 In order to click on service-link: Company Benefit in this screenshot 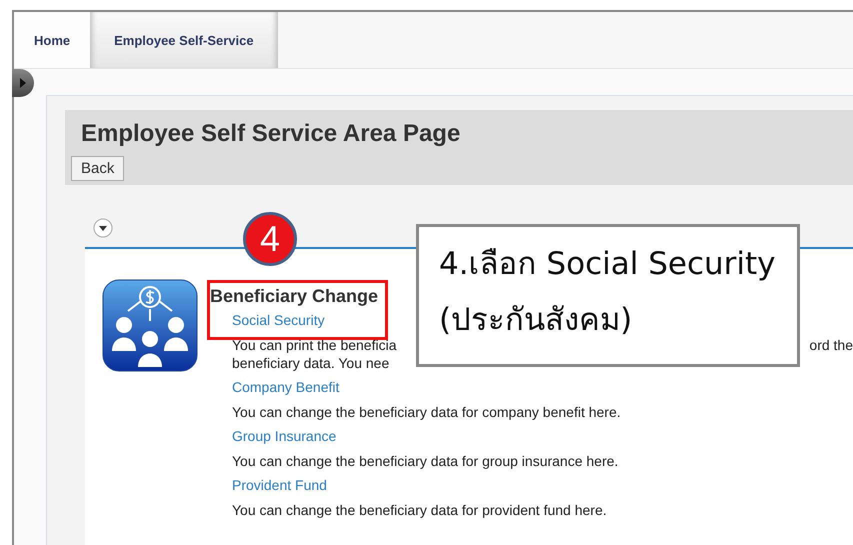, I will do `click(286, 387)`.